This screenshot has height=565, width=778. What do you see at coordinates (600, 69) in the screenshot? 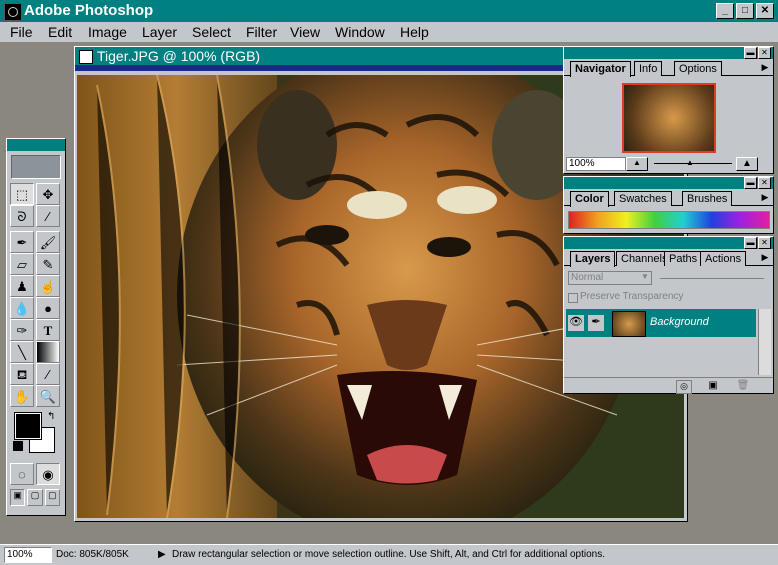
I see `tab-navigator: Navigator` at bounding box center [600, 69].